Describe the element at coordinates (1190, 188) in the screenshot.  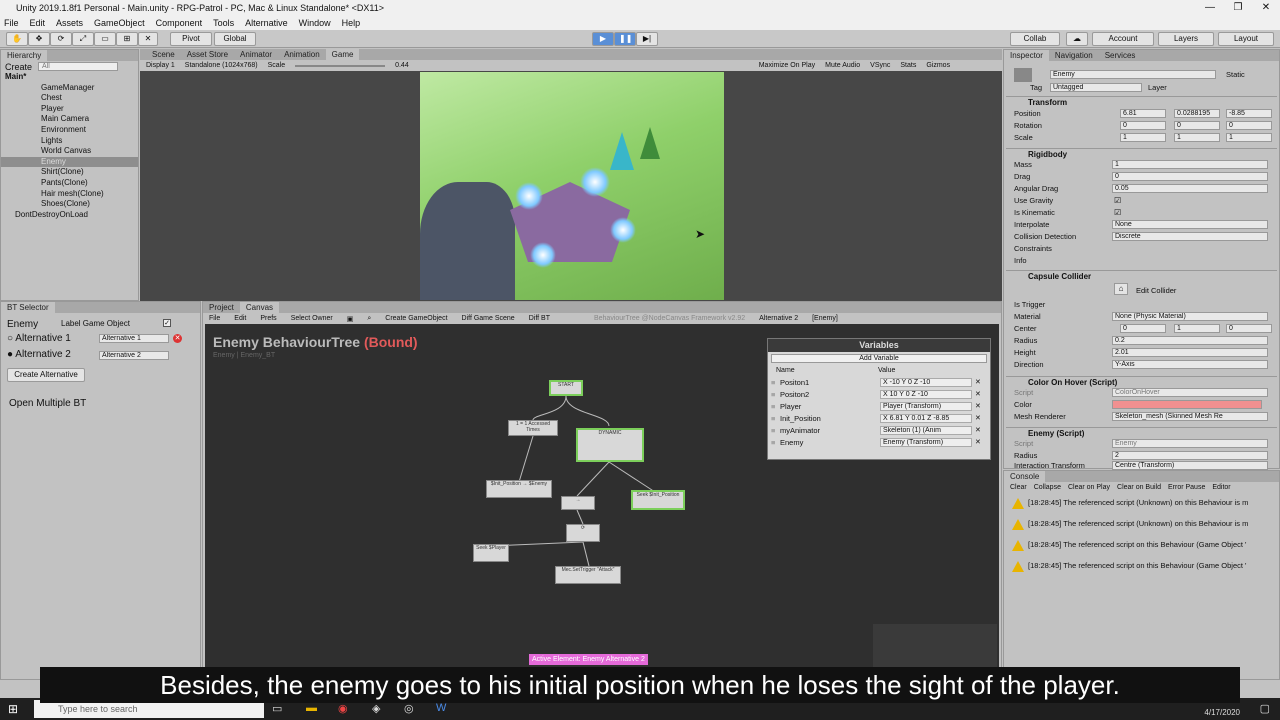
I see `angular-drag-field: 0.05` at that location.